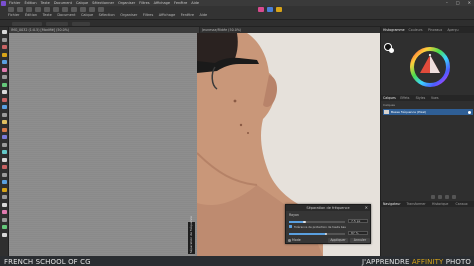  What do you see at coordinates (358, 233) in the screenshot?
I see `protect-field: 87 %` at bounding box center [358, 233].